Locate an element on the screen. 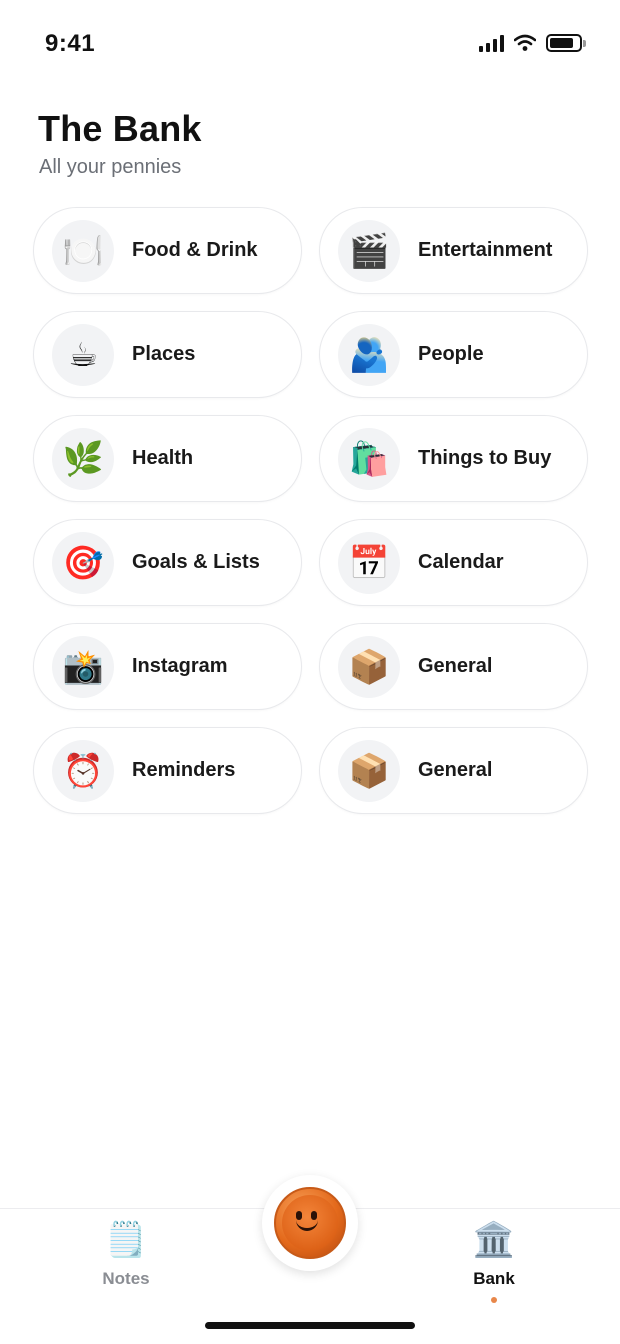  page-subtitle: All your pennies is located at coordinates (110, 167).